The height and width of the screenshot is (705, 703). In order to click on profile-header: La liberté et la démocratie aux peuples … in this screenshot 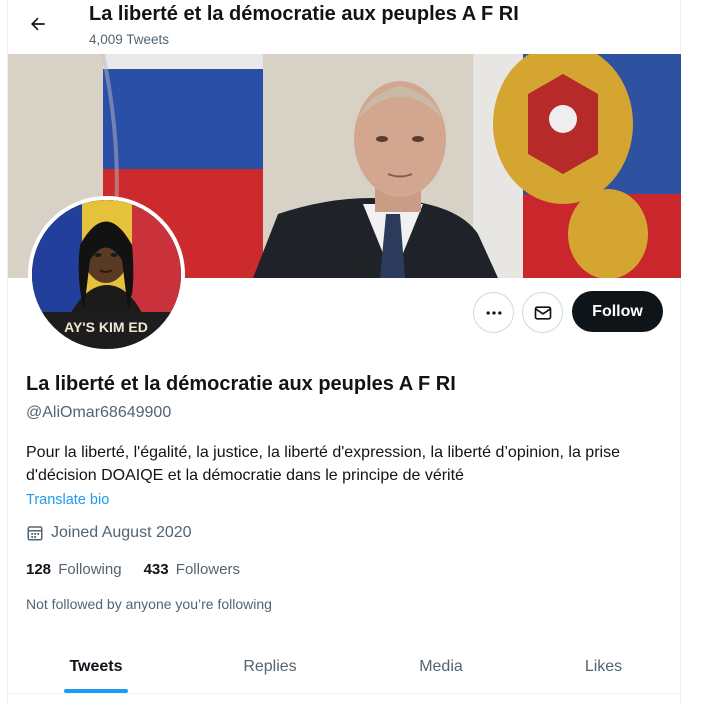, I will do `click(344, 26)`.